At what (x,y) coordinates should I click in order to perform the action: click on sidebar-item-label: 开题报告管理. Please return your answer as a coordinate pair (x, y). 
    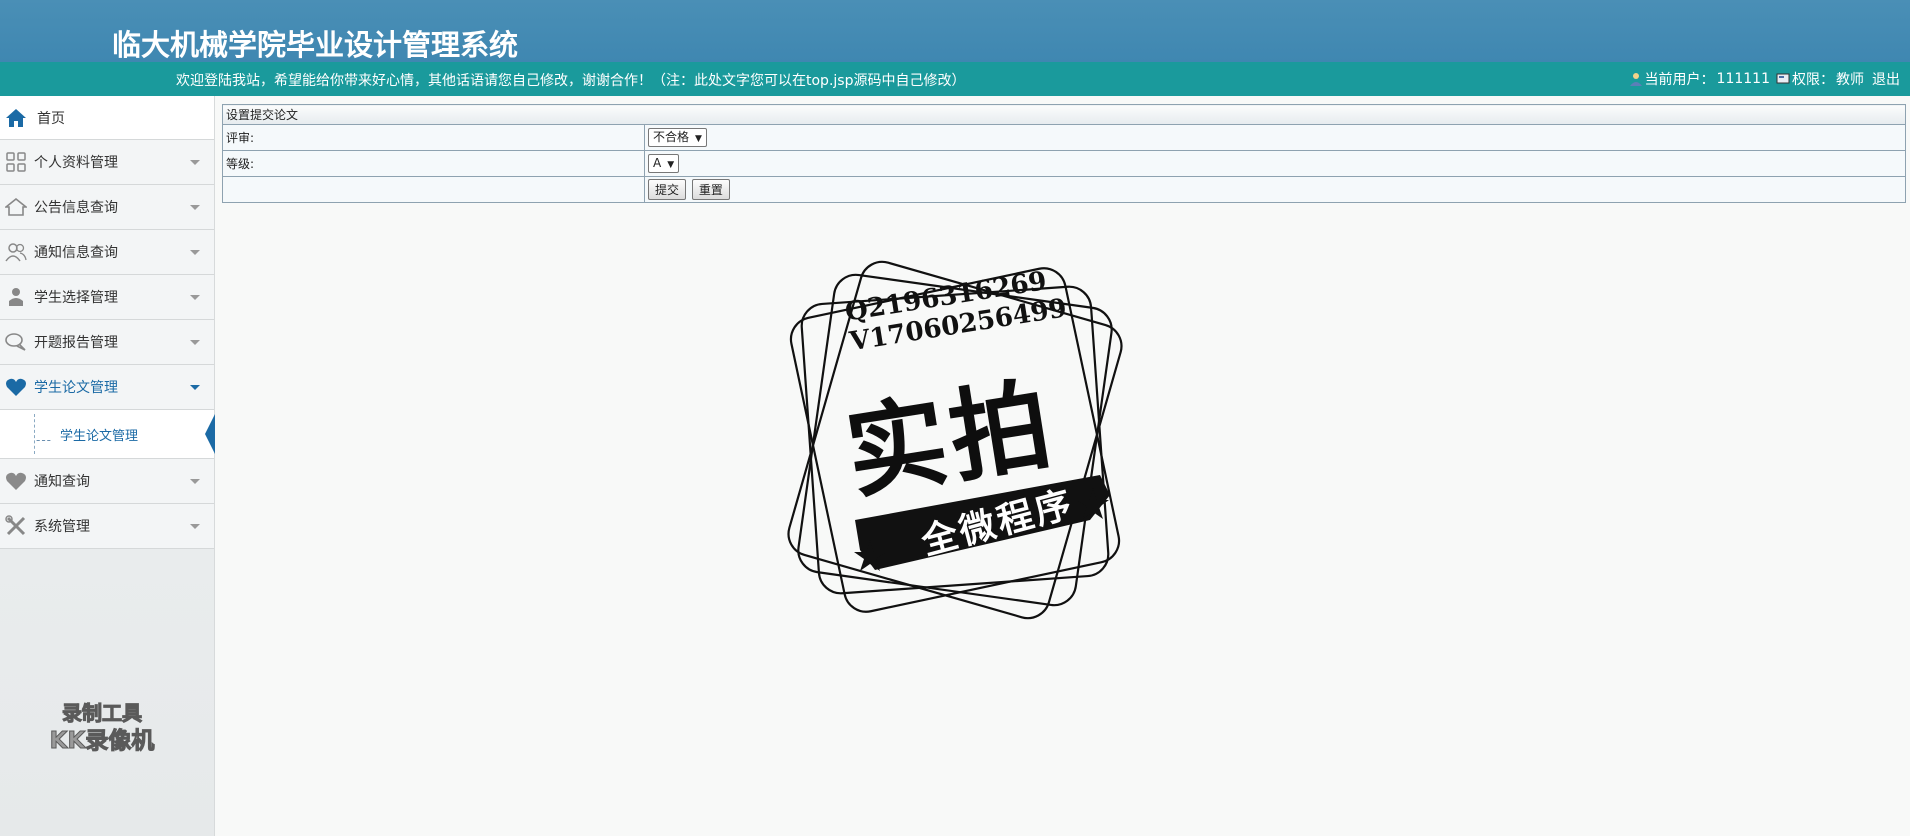
    Looking at the image, I should click on (76, 343).